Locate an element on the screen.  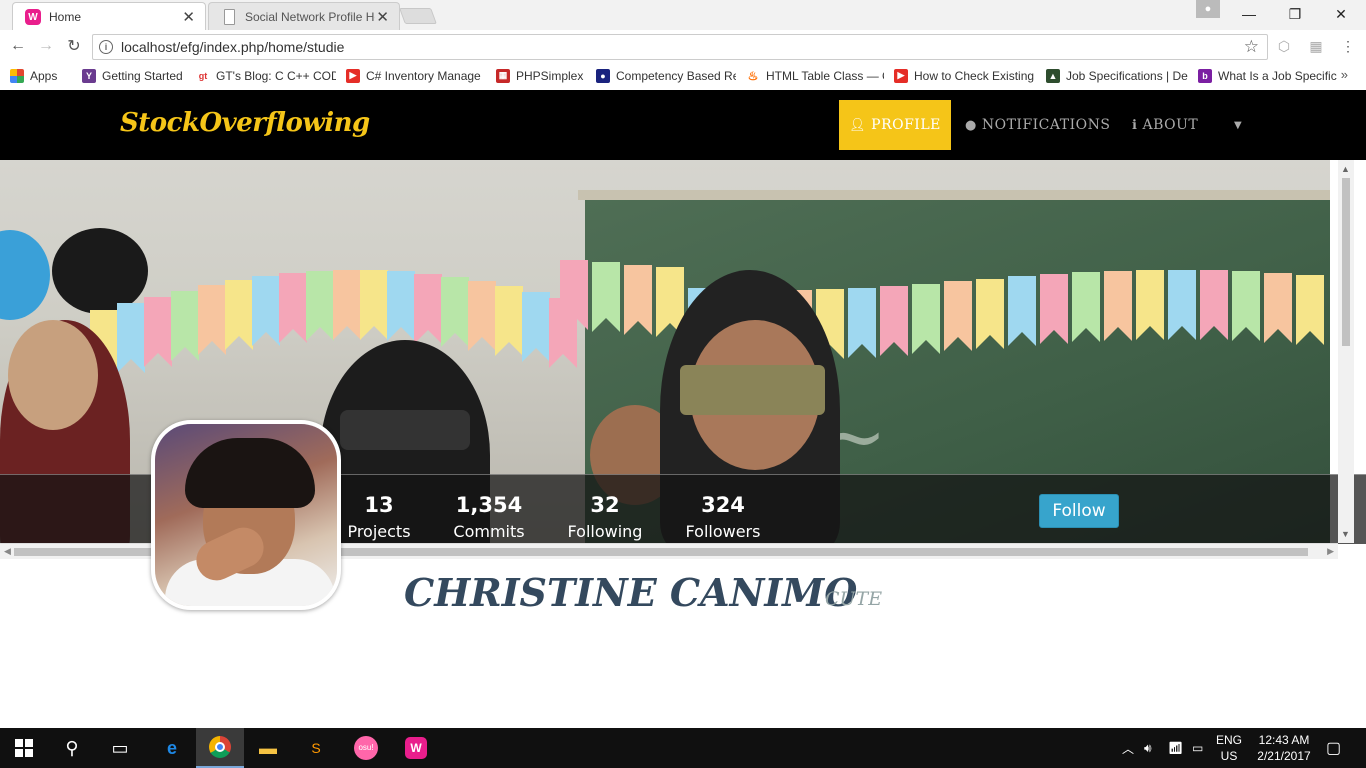
gt-icon: gt is located at coordinates (203, 75).